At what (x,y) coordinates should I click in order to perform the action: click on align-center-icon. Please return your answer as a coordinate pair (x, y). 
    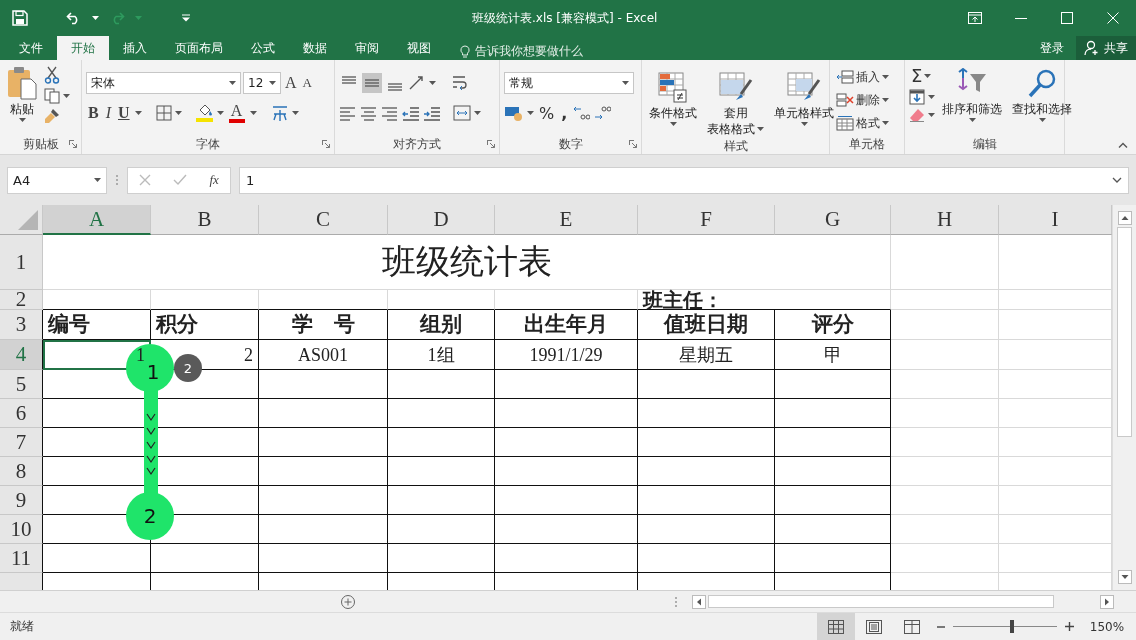
    Looking at the image, I should click on (369, 113).